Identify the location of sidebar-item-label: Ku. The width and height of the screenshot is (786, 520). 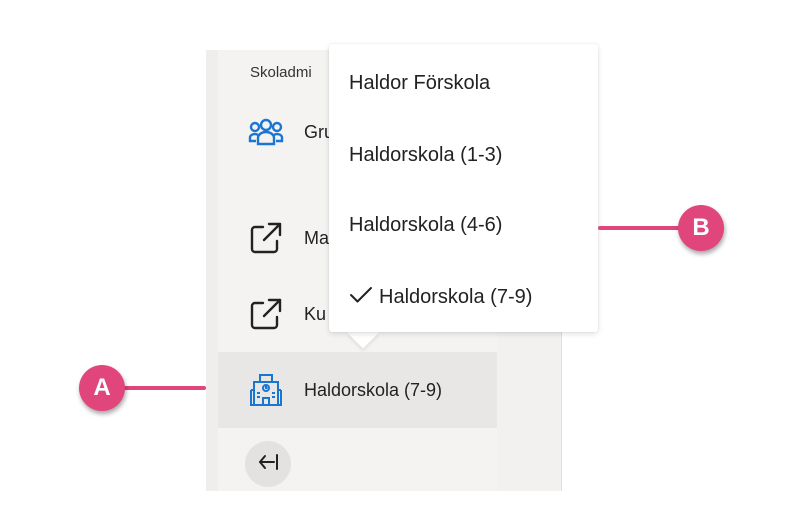
(315, 313).